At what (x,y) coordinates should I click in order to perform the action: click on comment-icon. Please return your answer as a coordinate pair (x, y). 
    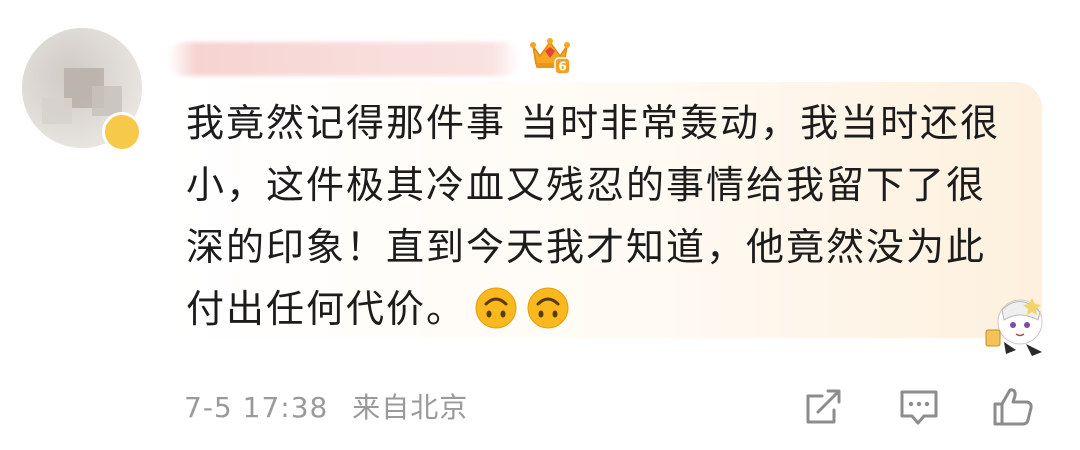
    Looking at the image, I should click on (919, 407).